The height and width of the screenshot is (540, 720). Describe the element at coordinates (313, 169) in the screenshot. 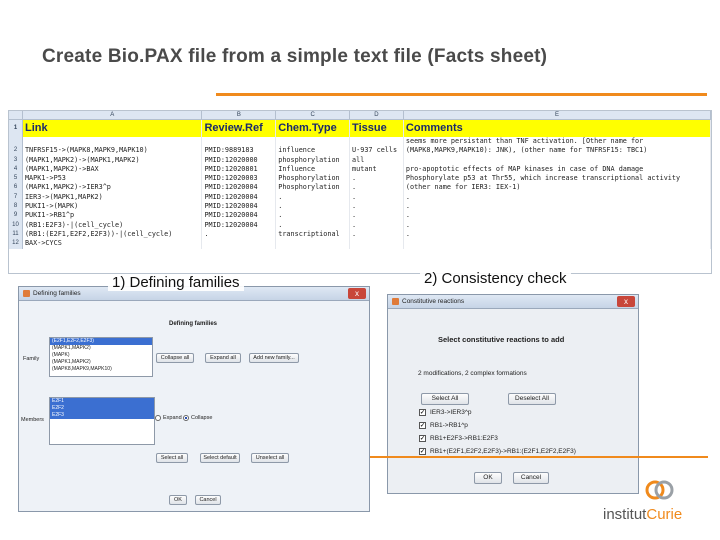

I see `cell: Influence` at that location.